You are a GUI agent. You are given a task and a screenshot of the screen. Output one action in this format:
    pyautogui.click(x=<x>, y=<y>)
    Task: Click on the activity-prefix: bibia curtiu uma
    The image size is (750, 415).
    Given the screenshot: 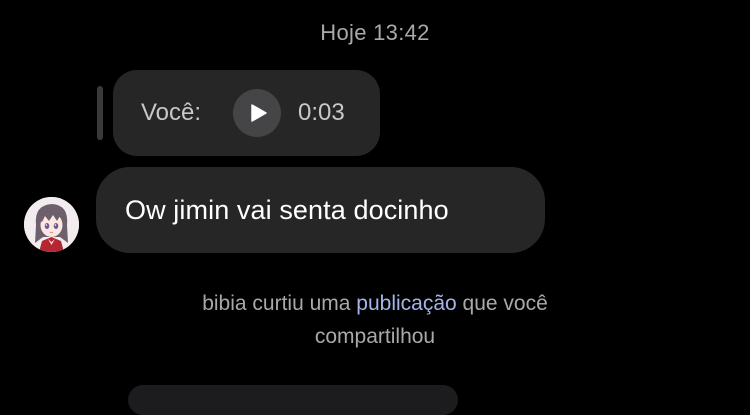 What is the action you would take?
    pyautogui.click(x=276, y=303)
    